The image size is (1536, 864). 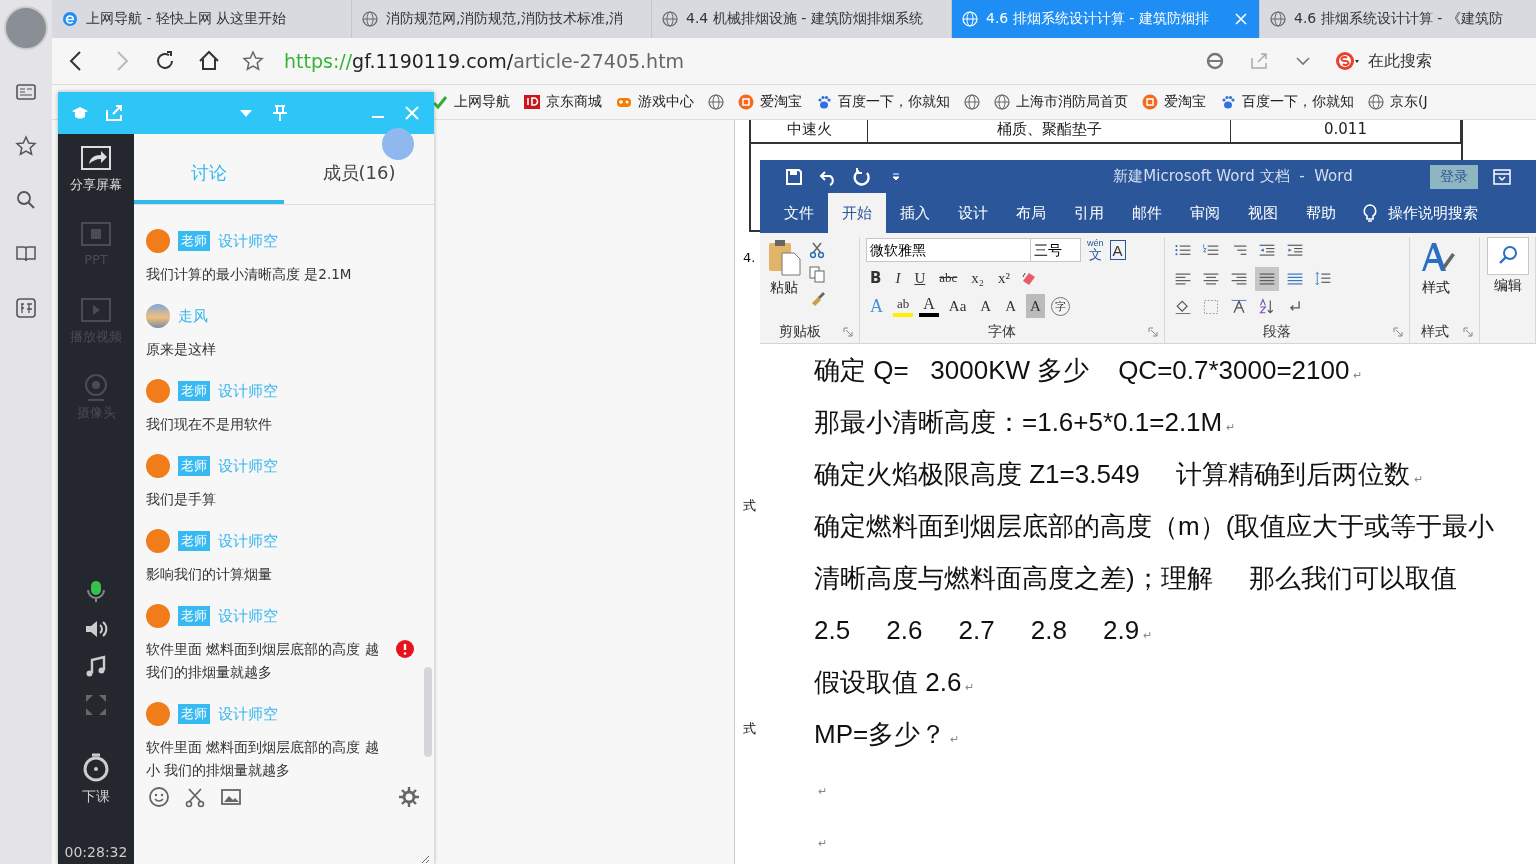 What do you see at coordinates (405, 649) in the screenshot?
I see `error-icon` at bounding box center [405, 649].